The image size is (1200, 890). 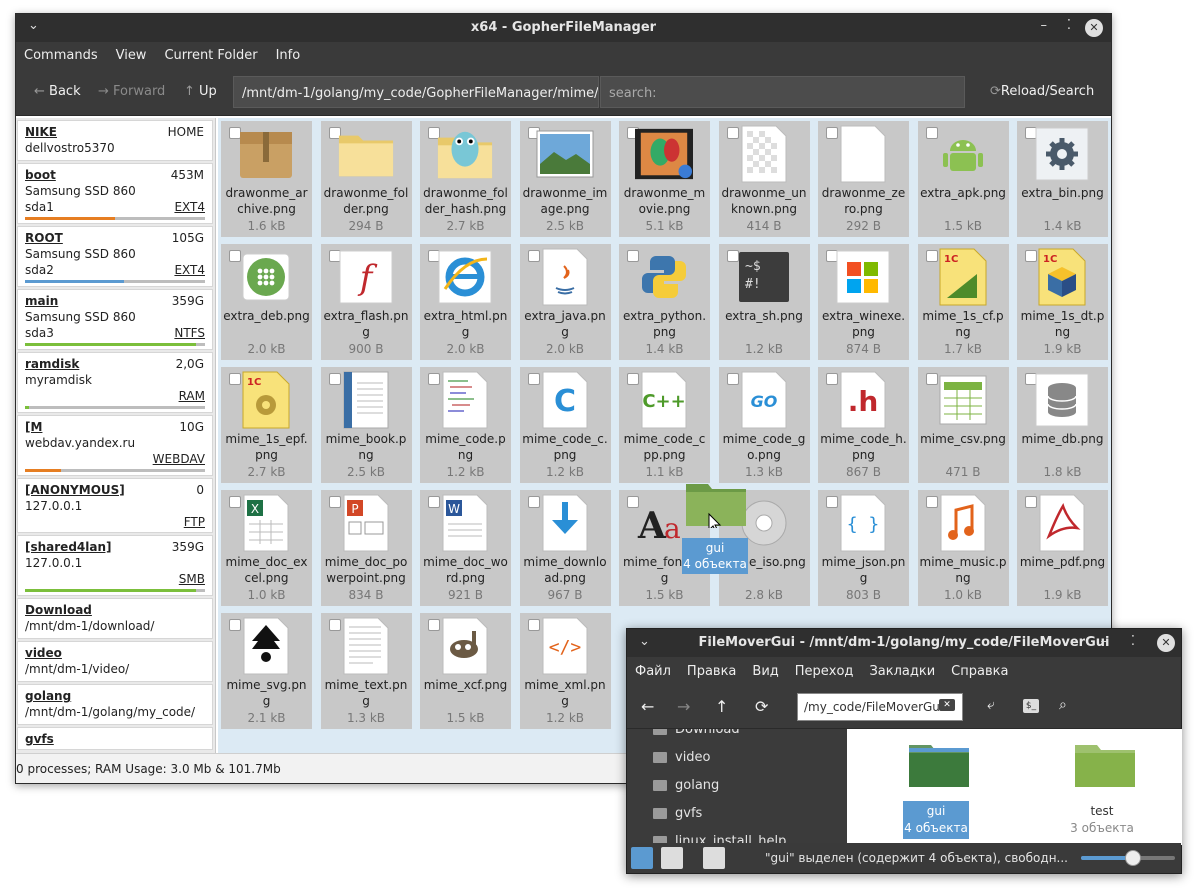 I want to click on minimize-icon: –, so click(x=1044, y=25).